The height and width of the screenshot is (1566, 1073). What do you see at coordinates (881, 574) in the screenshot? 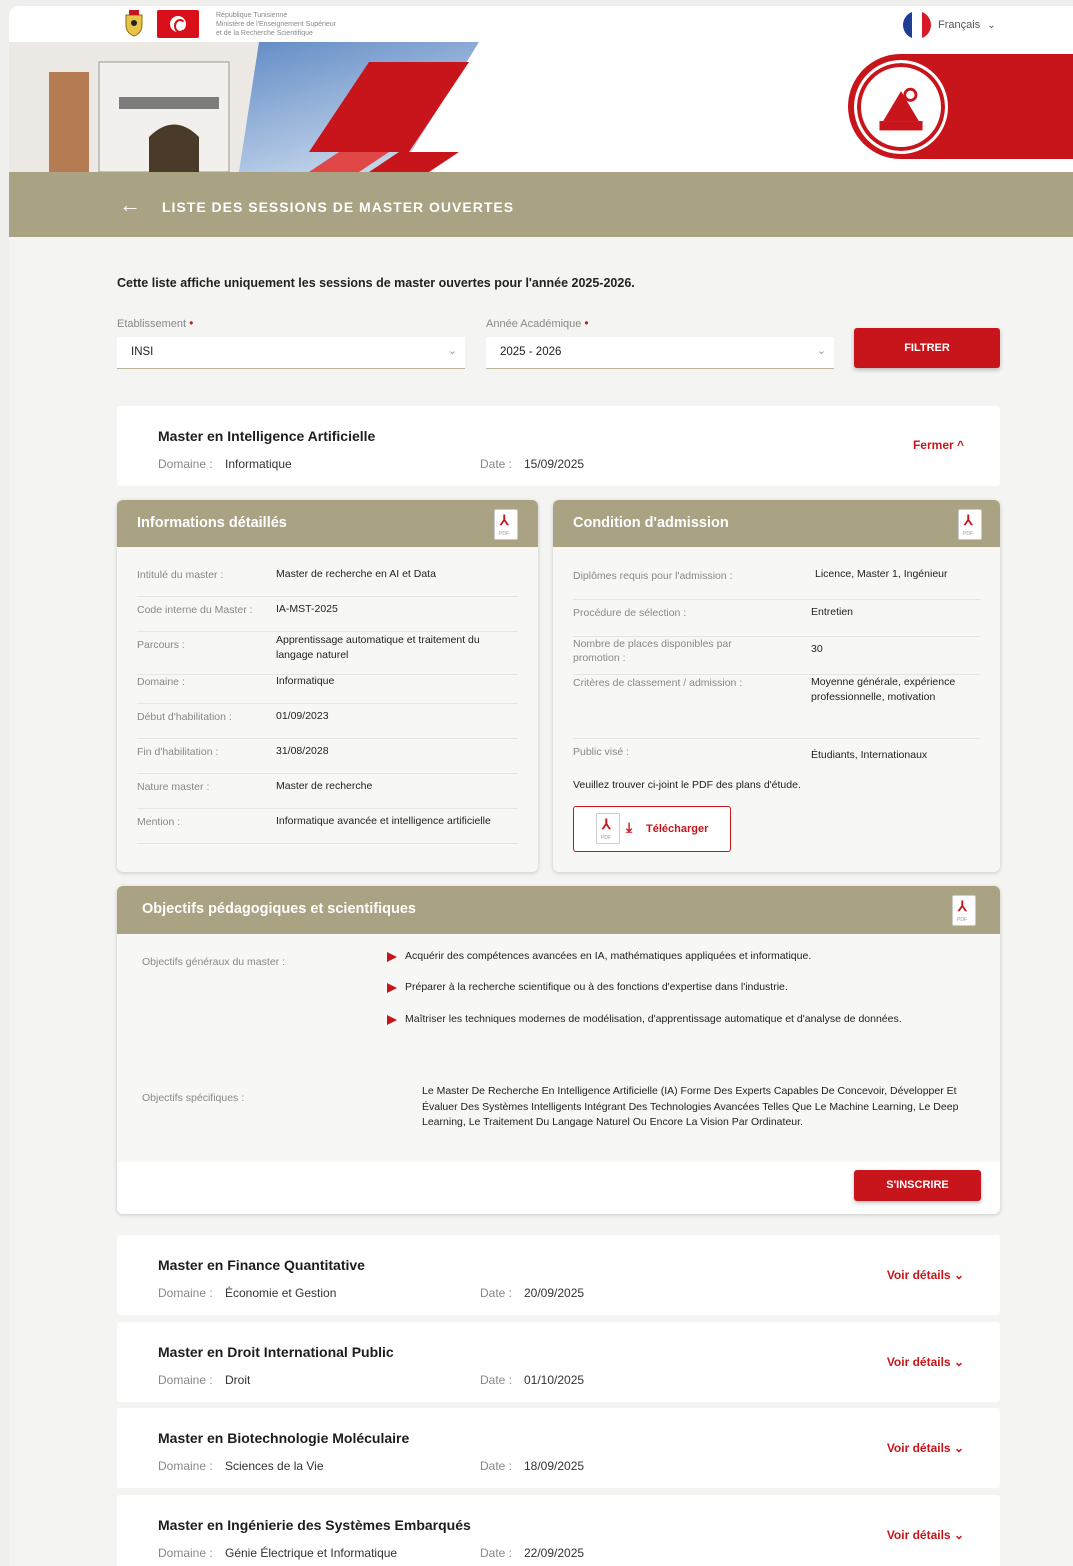
I see `admission-value: Licence, Master 1, Ingénieur` at bounding box center [881, 574].